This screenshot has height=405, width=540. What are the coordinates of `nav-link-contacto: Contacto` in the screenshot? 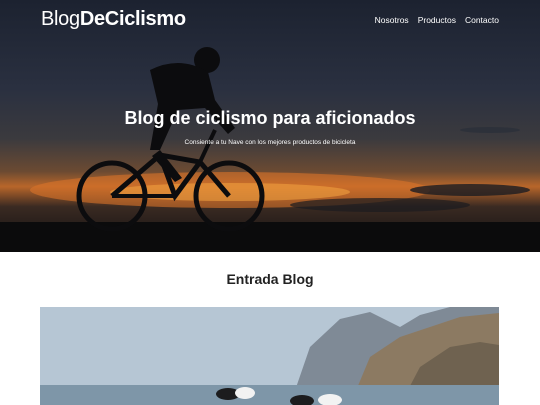 It's located at (482, 20).